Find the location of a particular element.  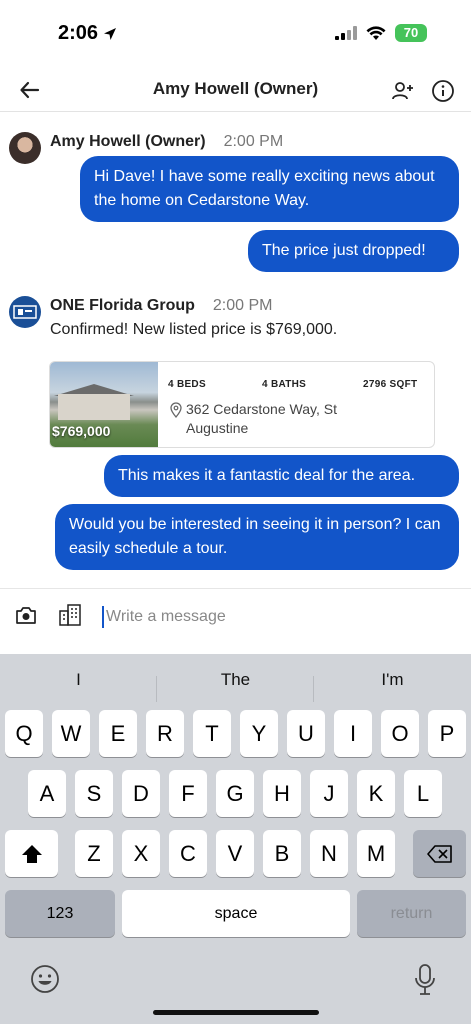

emoji-icon is located at coordinates (45, 979).